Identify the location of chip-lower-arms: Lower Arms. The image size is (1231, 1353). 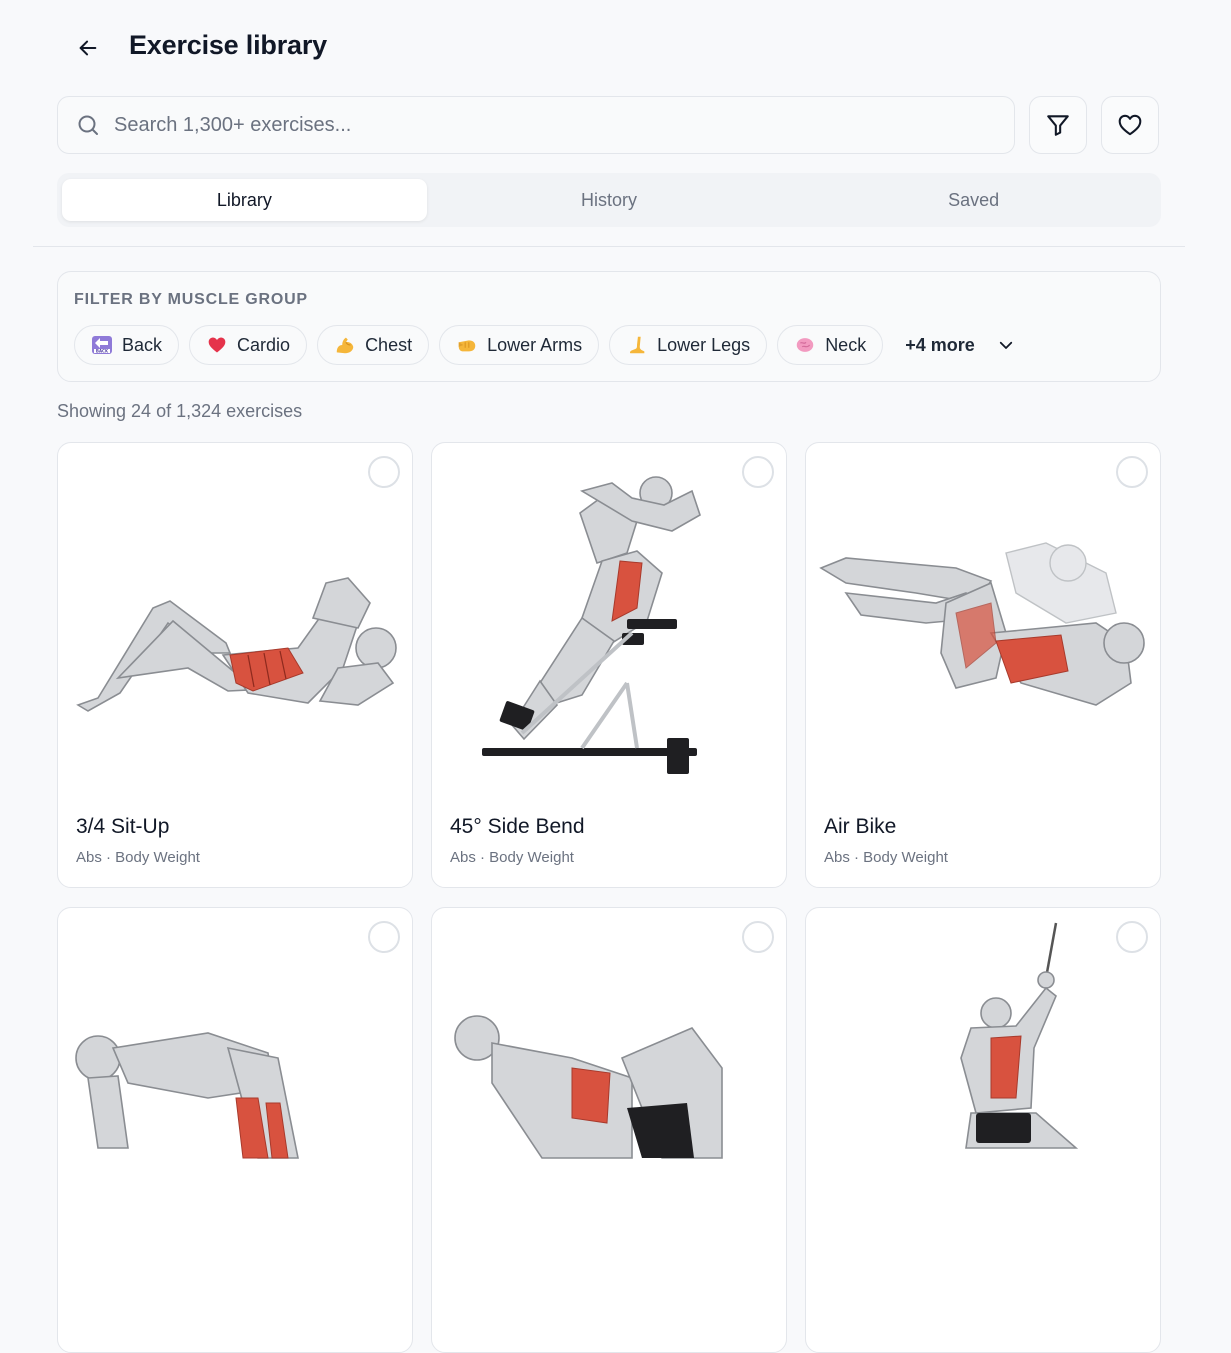
(519, 345).